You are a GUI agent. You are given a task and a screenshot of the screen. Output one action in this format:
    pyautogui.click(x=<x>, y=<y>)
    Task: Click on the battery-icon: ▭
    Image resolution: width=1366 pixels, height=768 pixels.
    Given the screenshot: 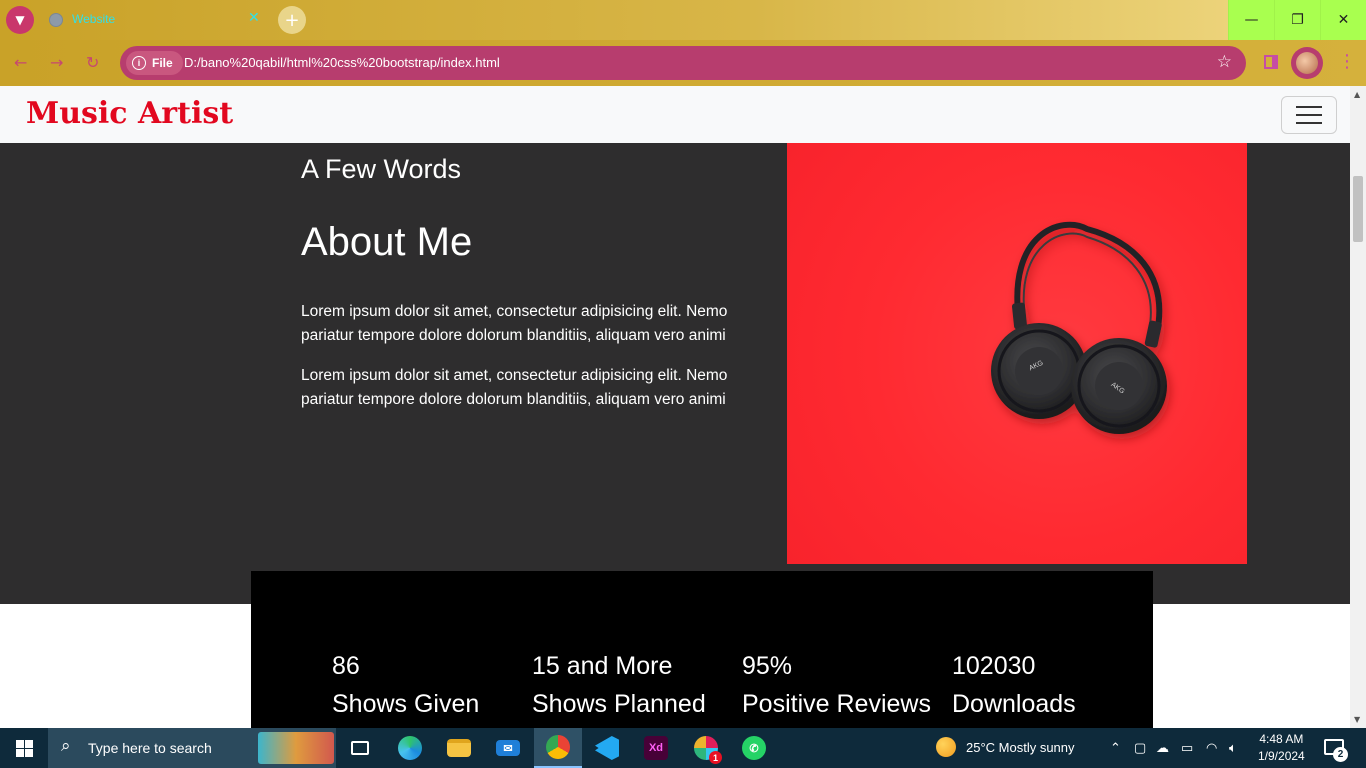 What is the action you would take?
    pyautogui.click(x=1187, y=748)
    